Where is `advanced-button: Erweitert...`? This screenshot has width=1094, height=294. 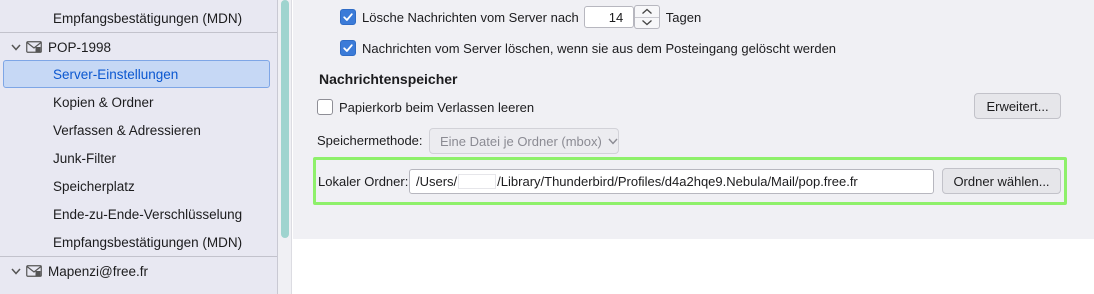 advanced-button: Erweitert... is located at coordinates (1017, 106).